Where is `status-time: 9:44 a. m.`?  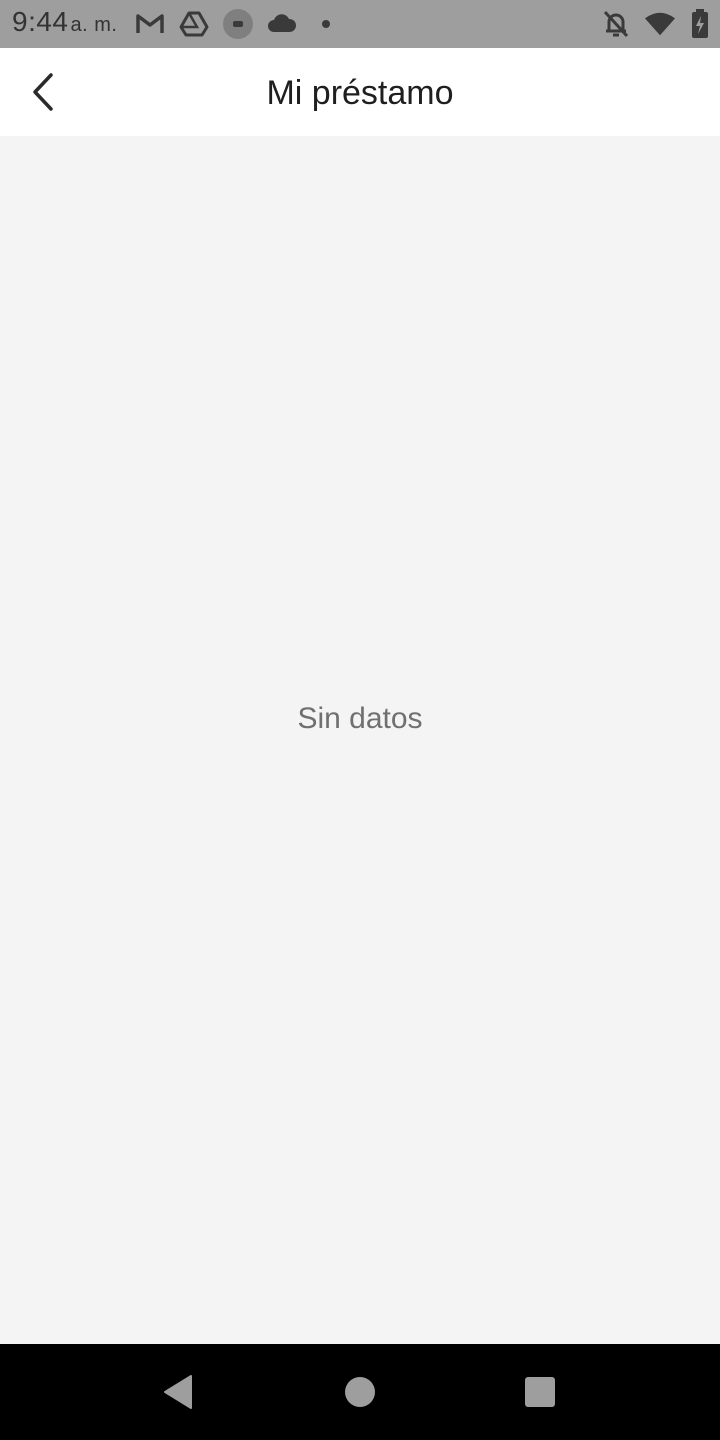
status-time: 9:44 a. m. is located at coordinates (64, 22).